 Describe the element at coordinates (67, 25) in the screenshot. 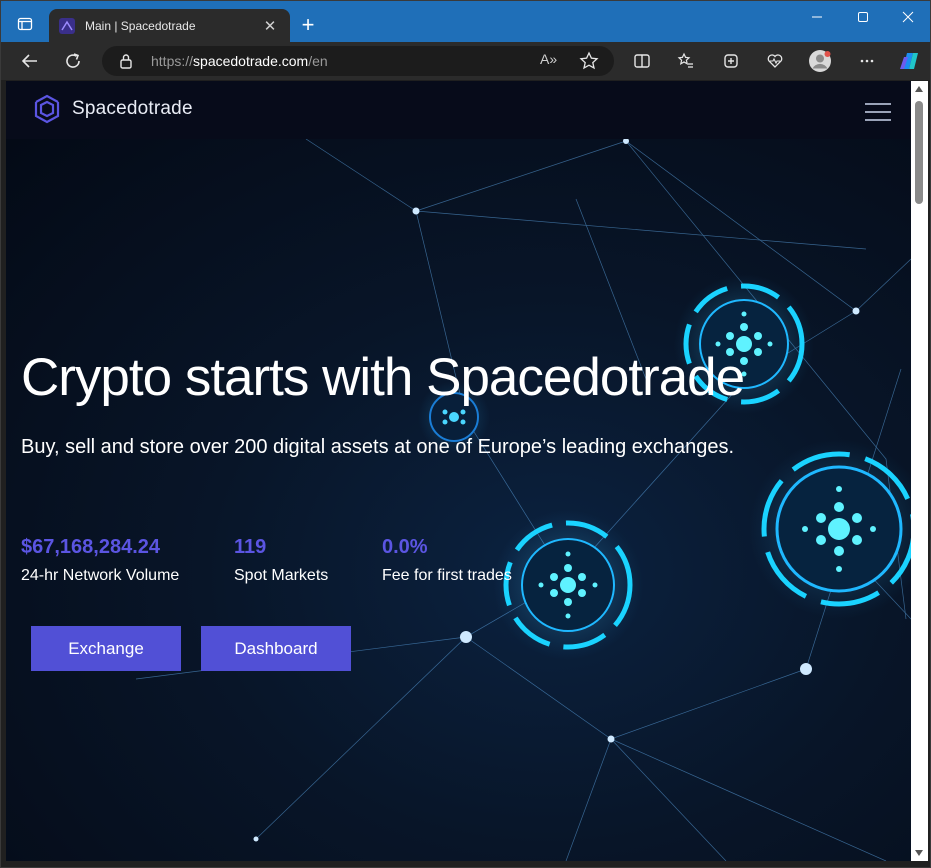

I see `site-favicon-icon` at that location.